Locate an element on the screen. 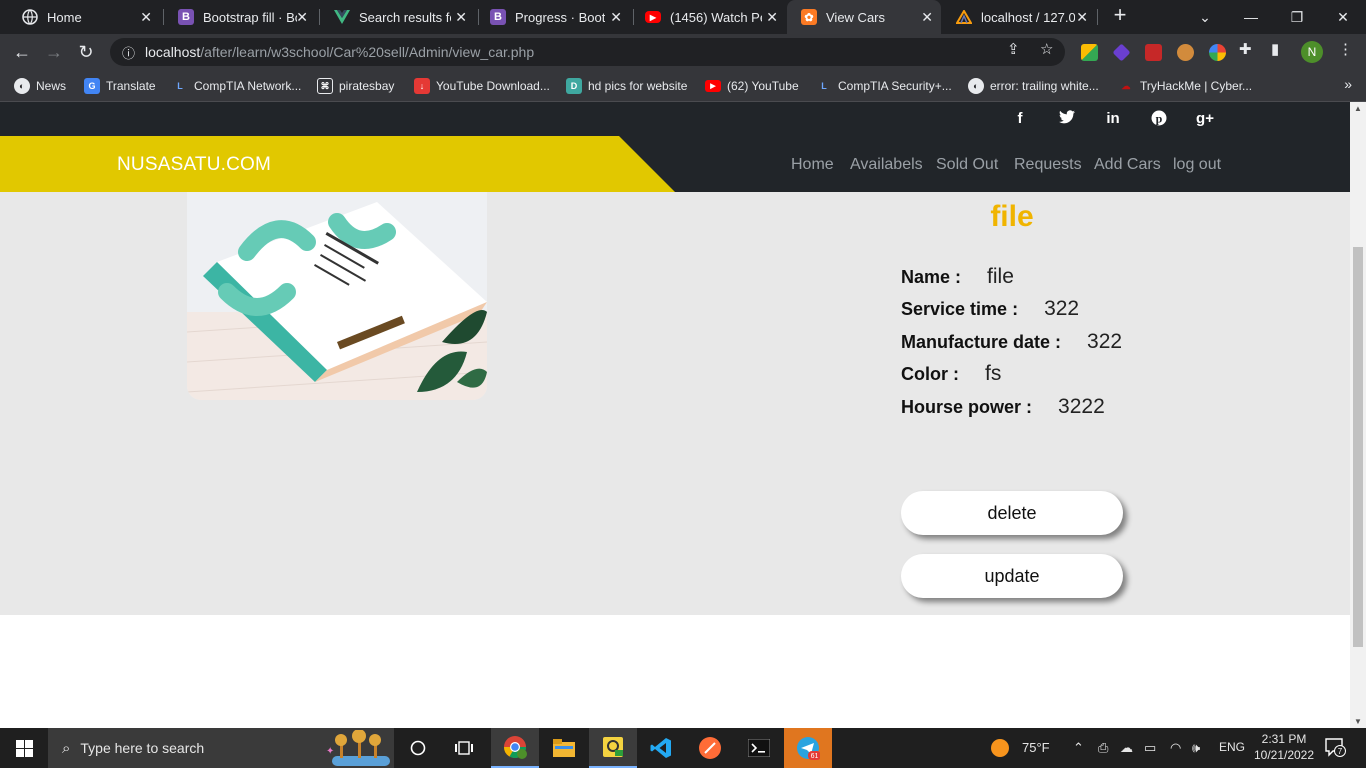 This screenshot has height=768, width=1366. twitter-icon is located at coordinates (1067, 119).